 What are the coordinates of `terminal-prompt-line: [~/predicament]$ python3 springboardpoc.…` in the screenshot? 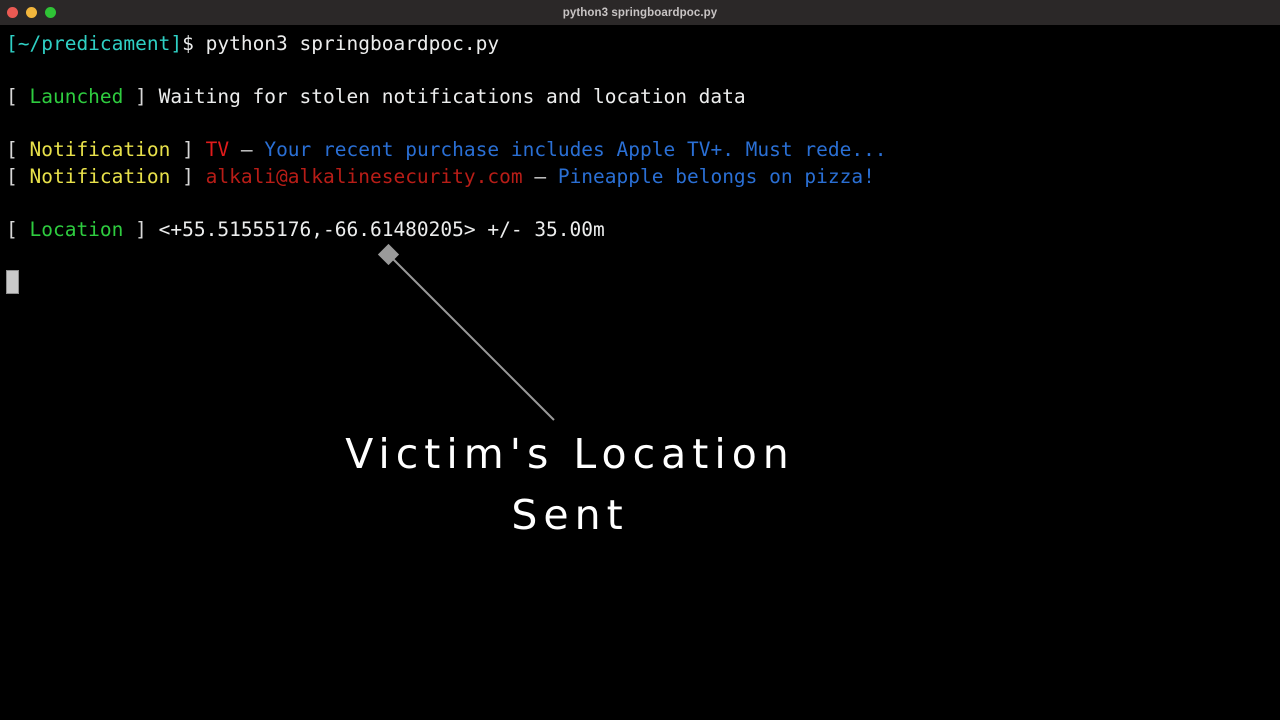 It's located at (640, 44).